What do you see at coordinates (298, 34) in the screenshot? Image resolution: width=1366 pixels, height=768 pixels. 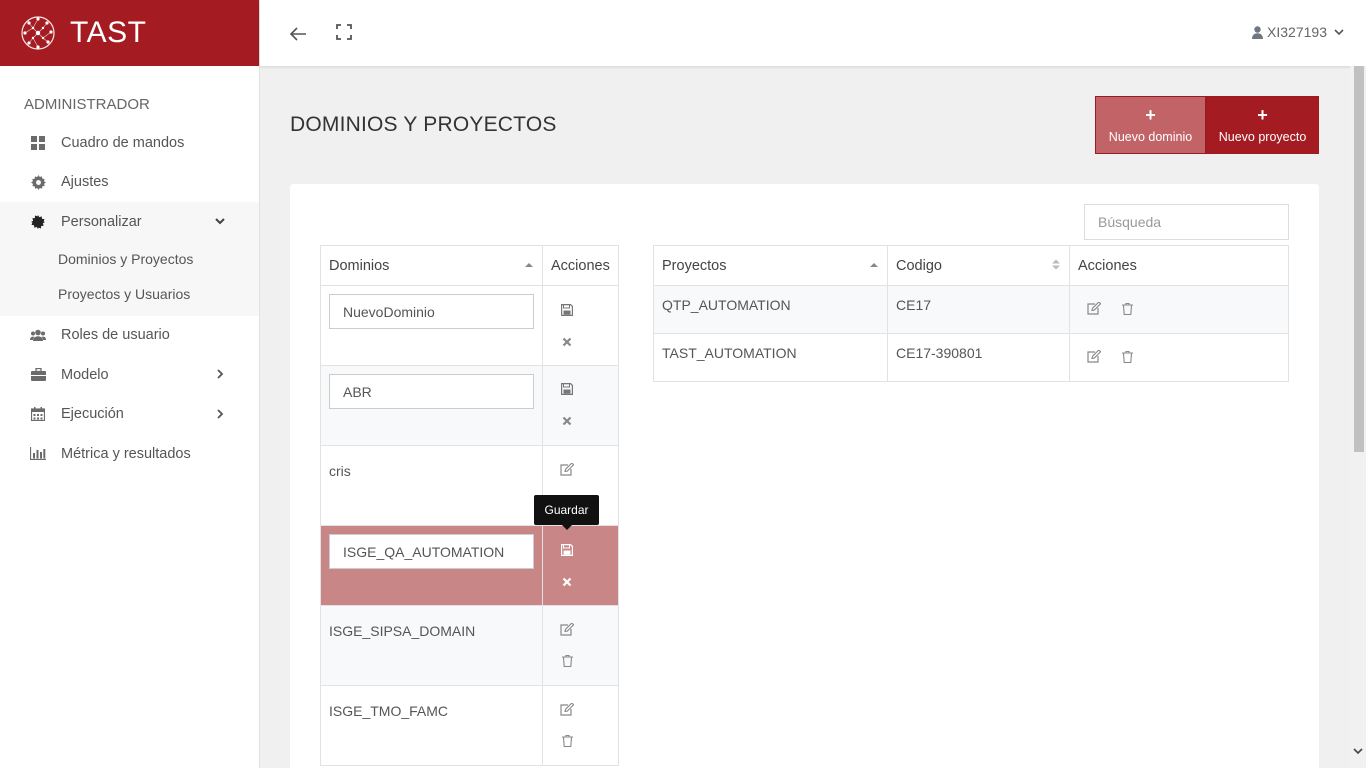 I see `arrow-left-icon` at bounding box center [298, 34].